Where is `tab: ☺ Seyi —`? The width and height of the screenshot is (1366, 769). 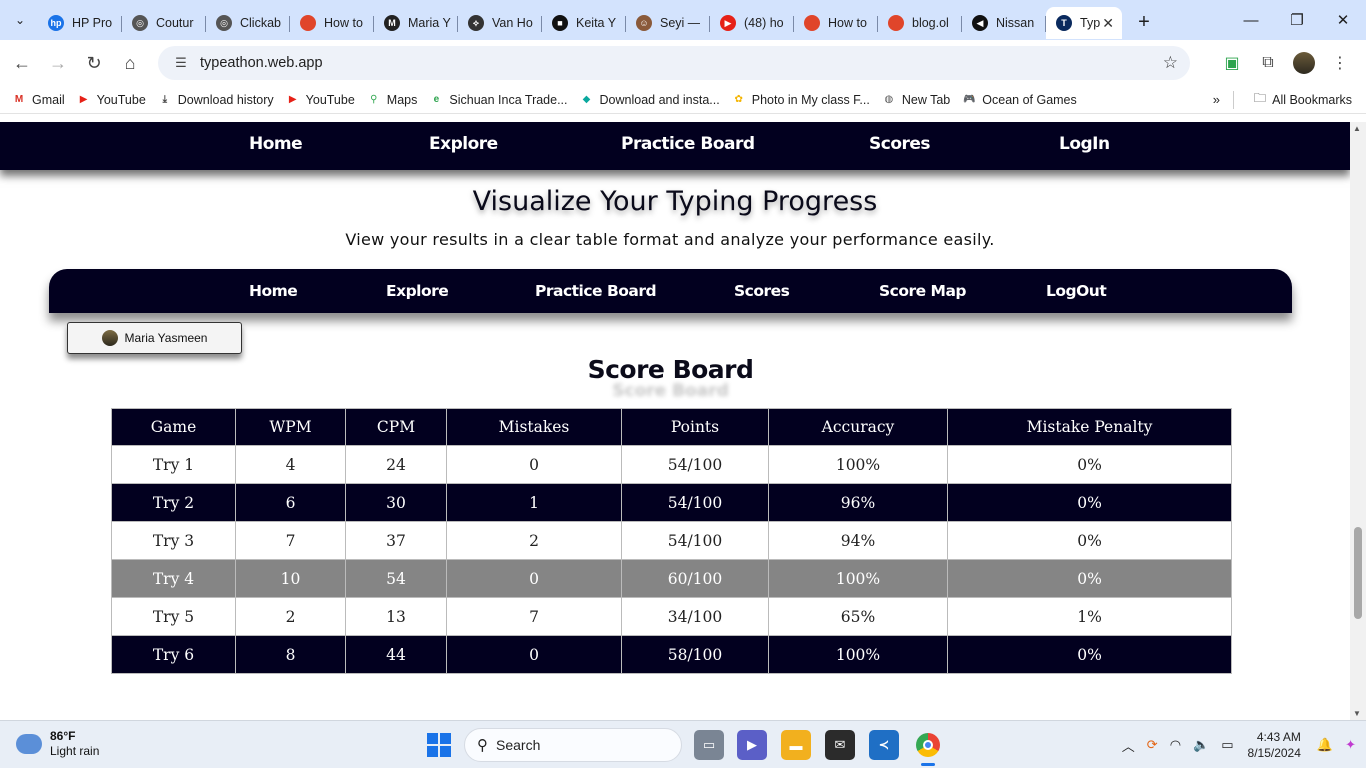 tab: ☺ Seyi — is located at coordinates (668, 23).